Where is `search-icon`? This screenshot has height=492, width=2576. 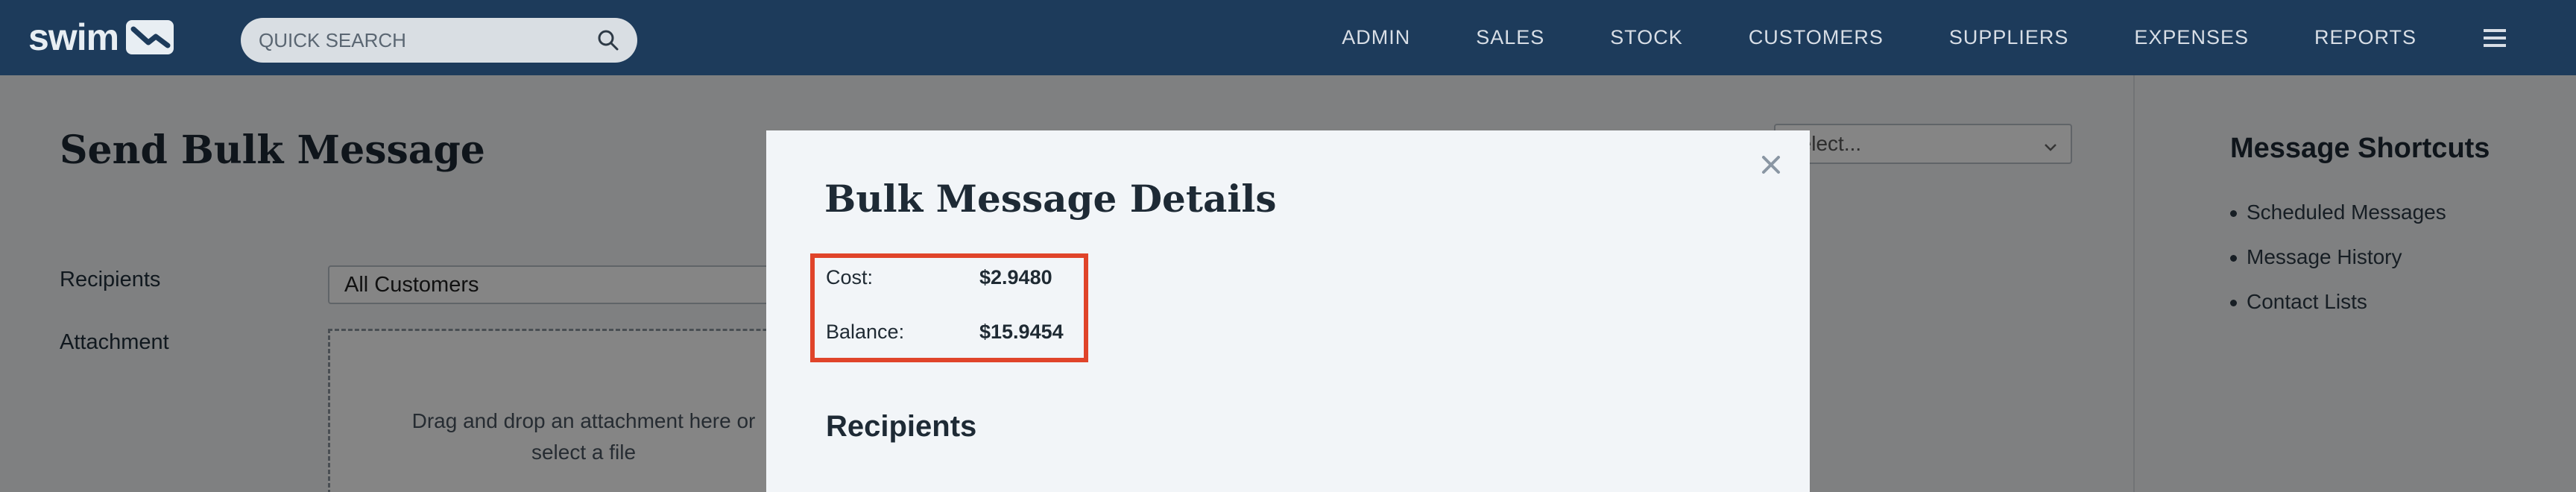
search-icon is located at coordinates (608, 40).